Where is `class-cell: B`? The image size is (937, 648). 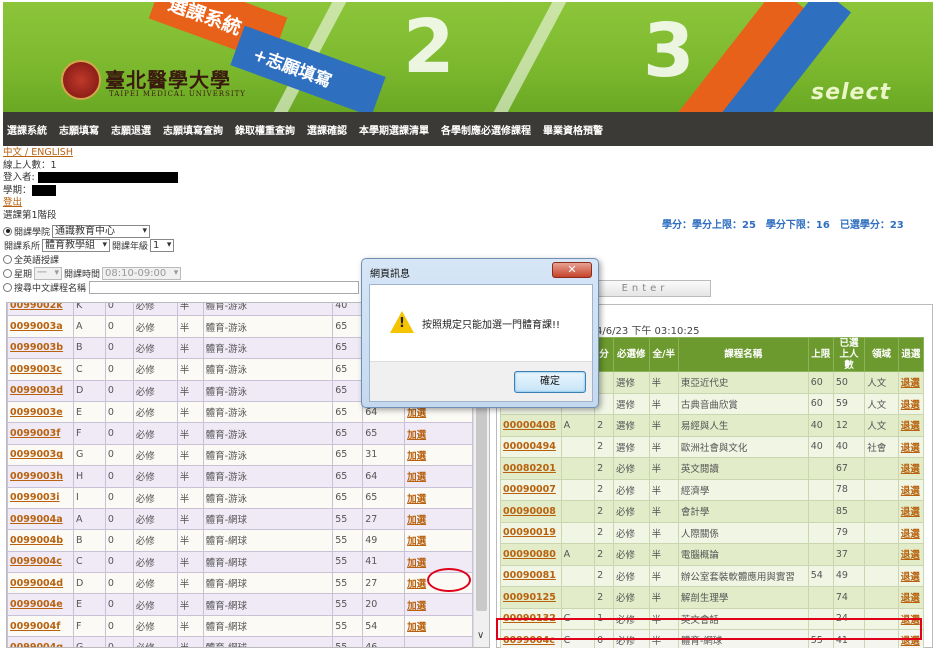
class-cell: B is located at coordinates (89, 540).